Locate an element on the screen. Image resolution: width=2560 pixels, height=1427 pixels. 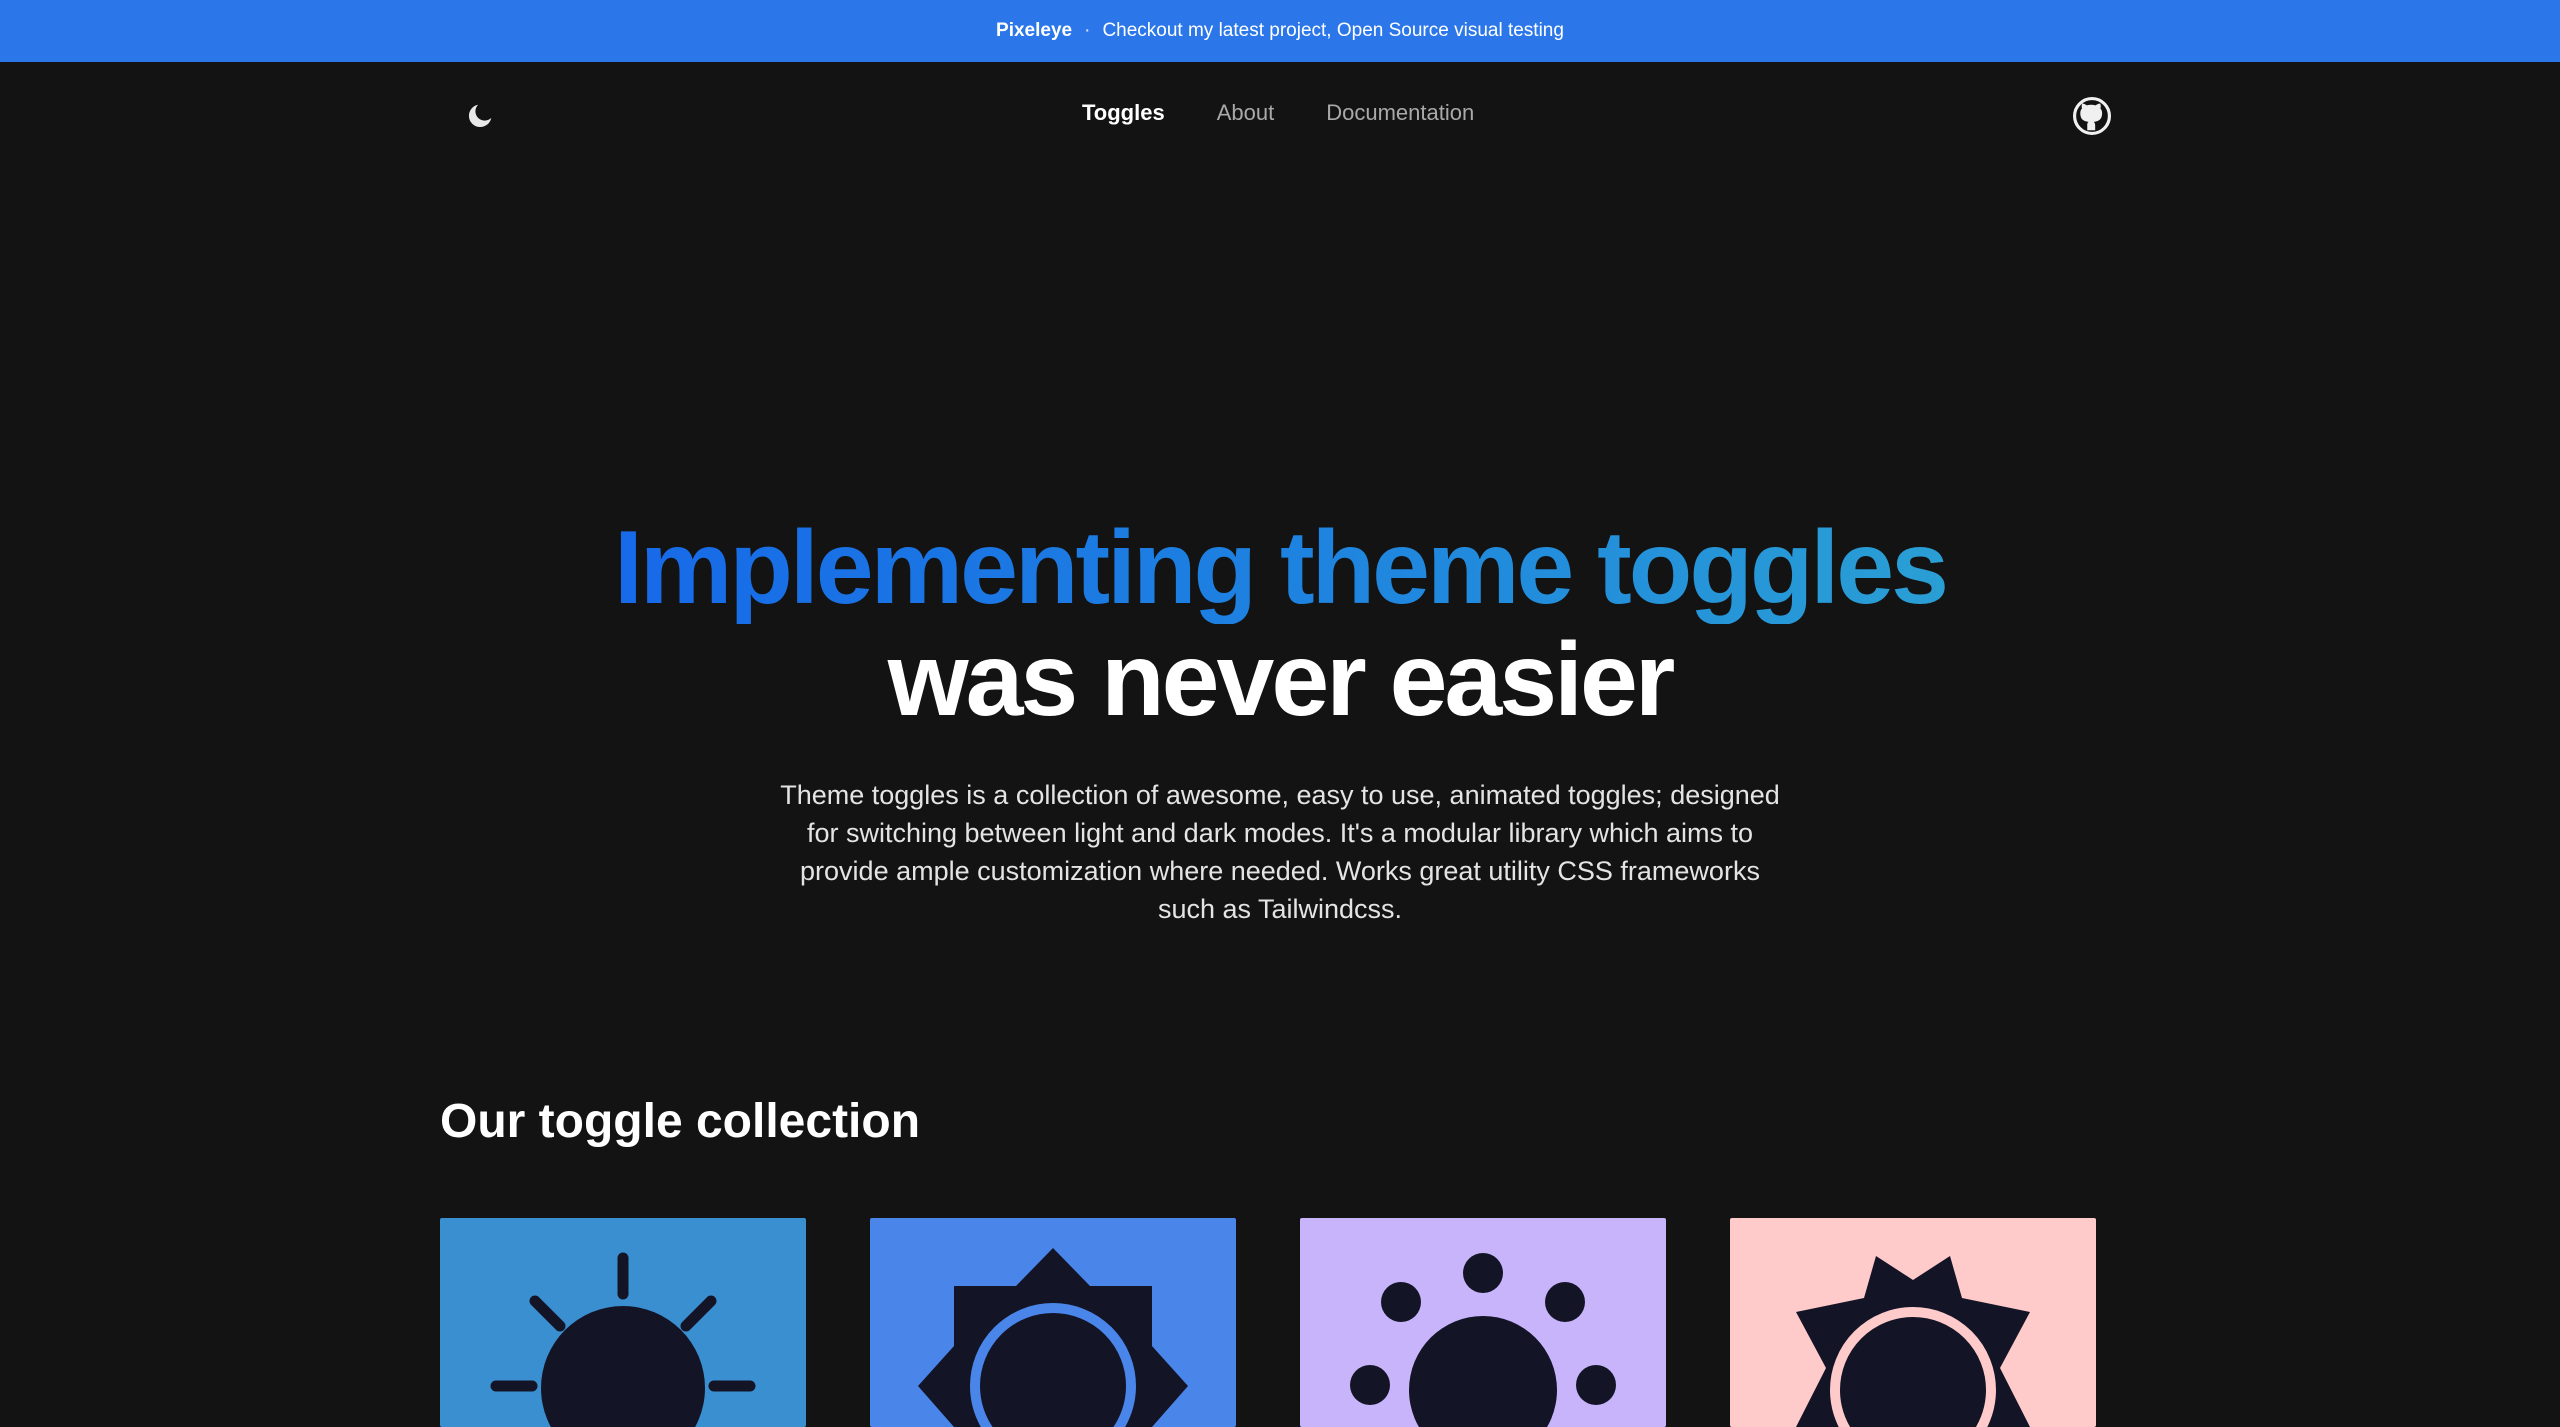
moon-icon is located at coordinates (480, 116).